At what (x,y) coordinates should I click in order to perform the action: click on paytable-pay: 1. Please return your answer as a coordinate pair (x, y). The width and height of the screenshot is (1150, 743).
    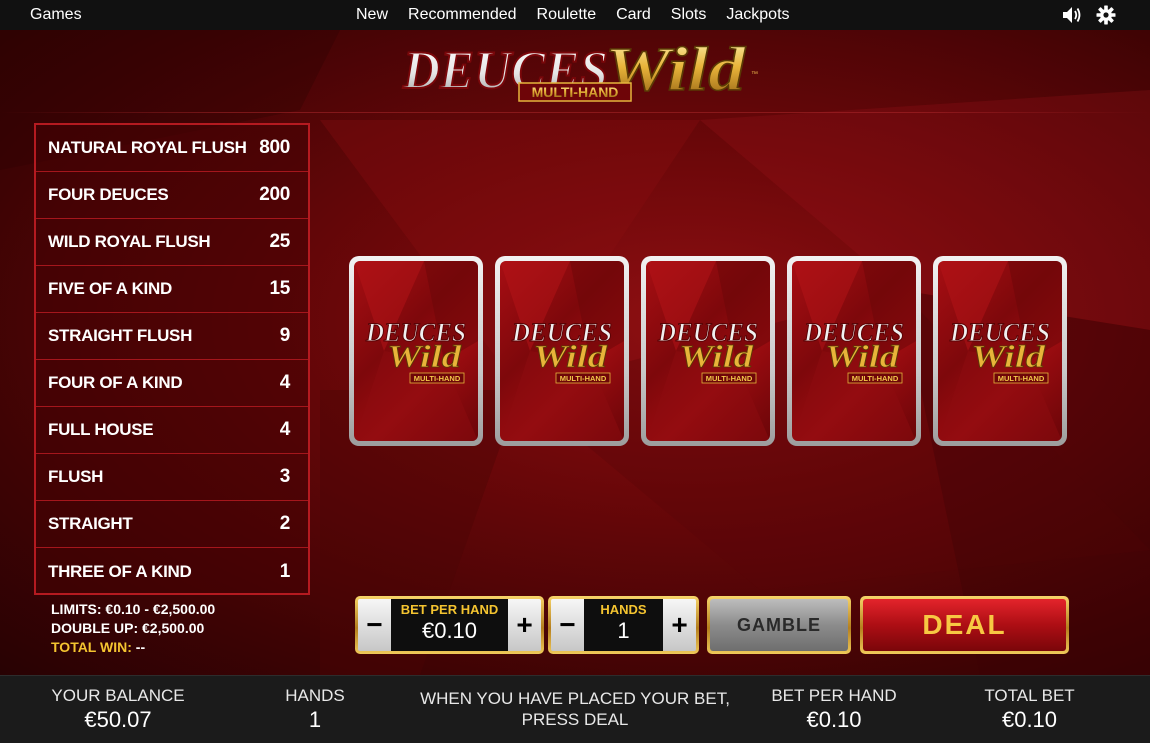
    Looking at the image, I should click on (285, 571).